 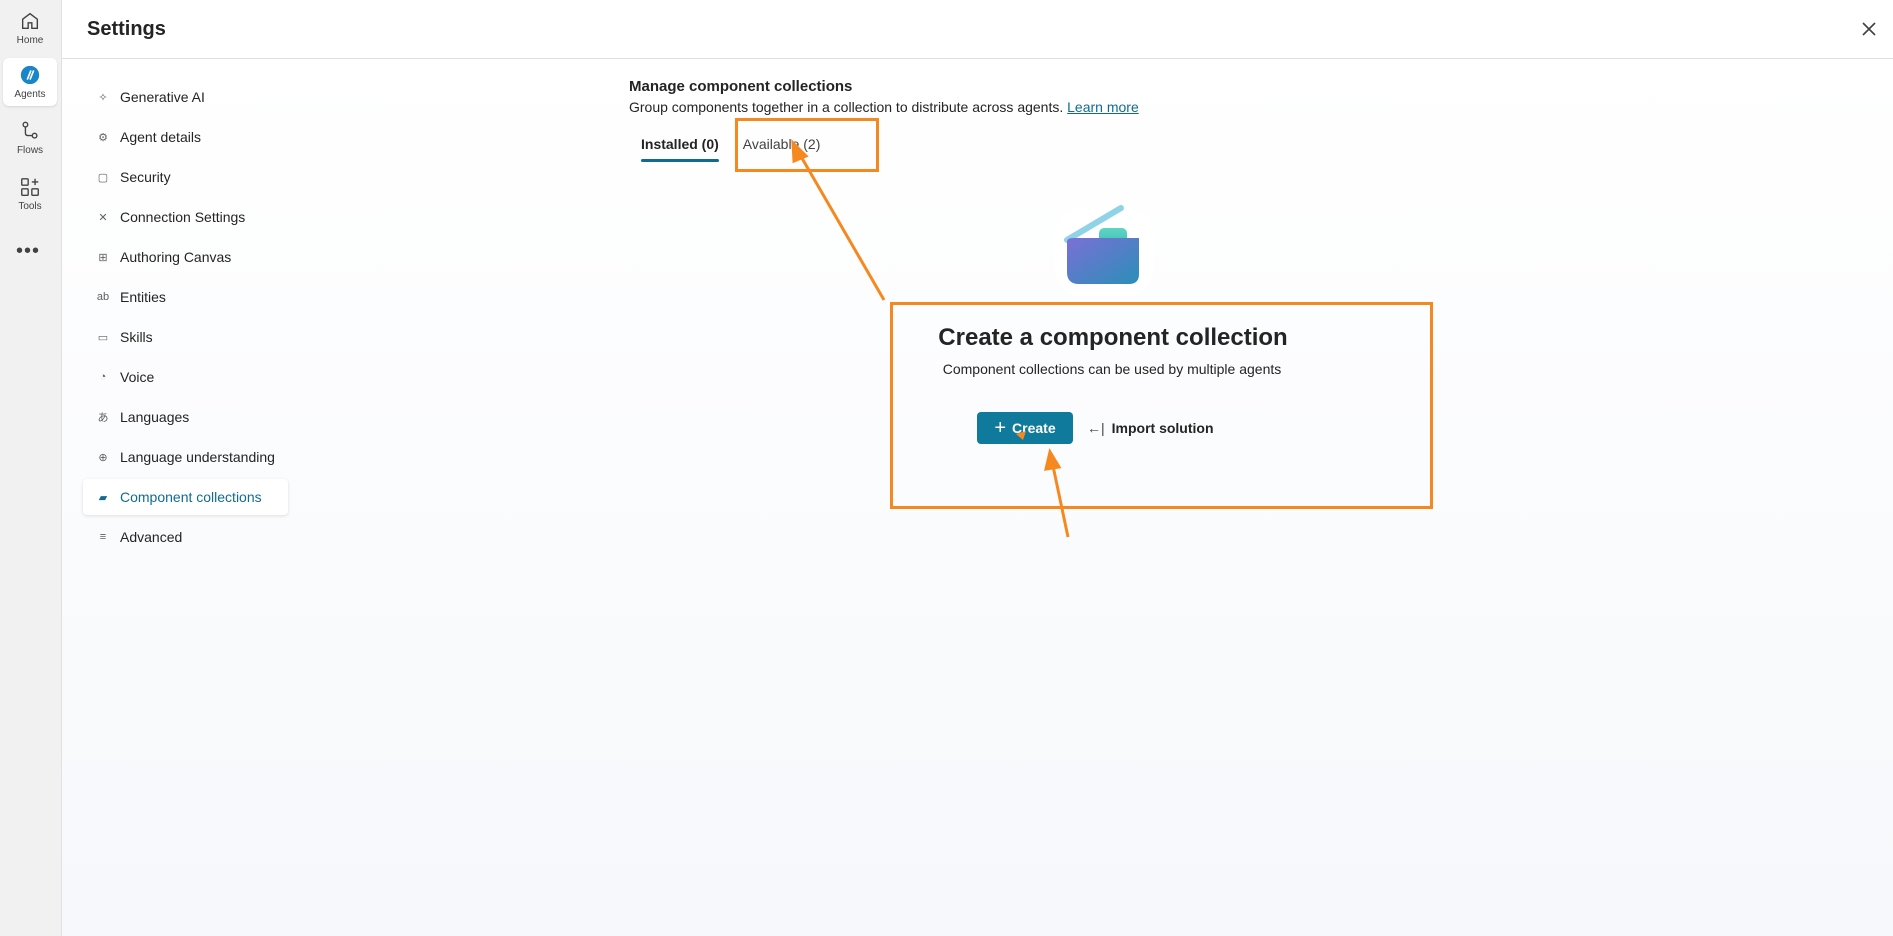 What do you see at coordinates (103, 418) in the screenshot?
I see `translate-icon: あ` at bounding box center [103, 418].